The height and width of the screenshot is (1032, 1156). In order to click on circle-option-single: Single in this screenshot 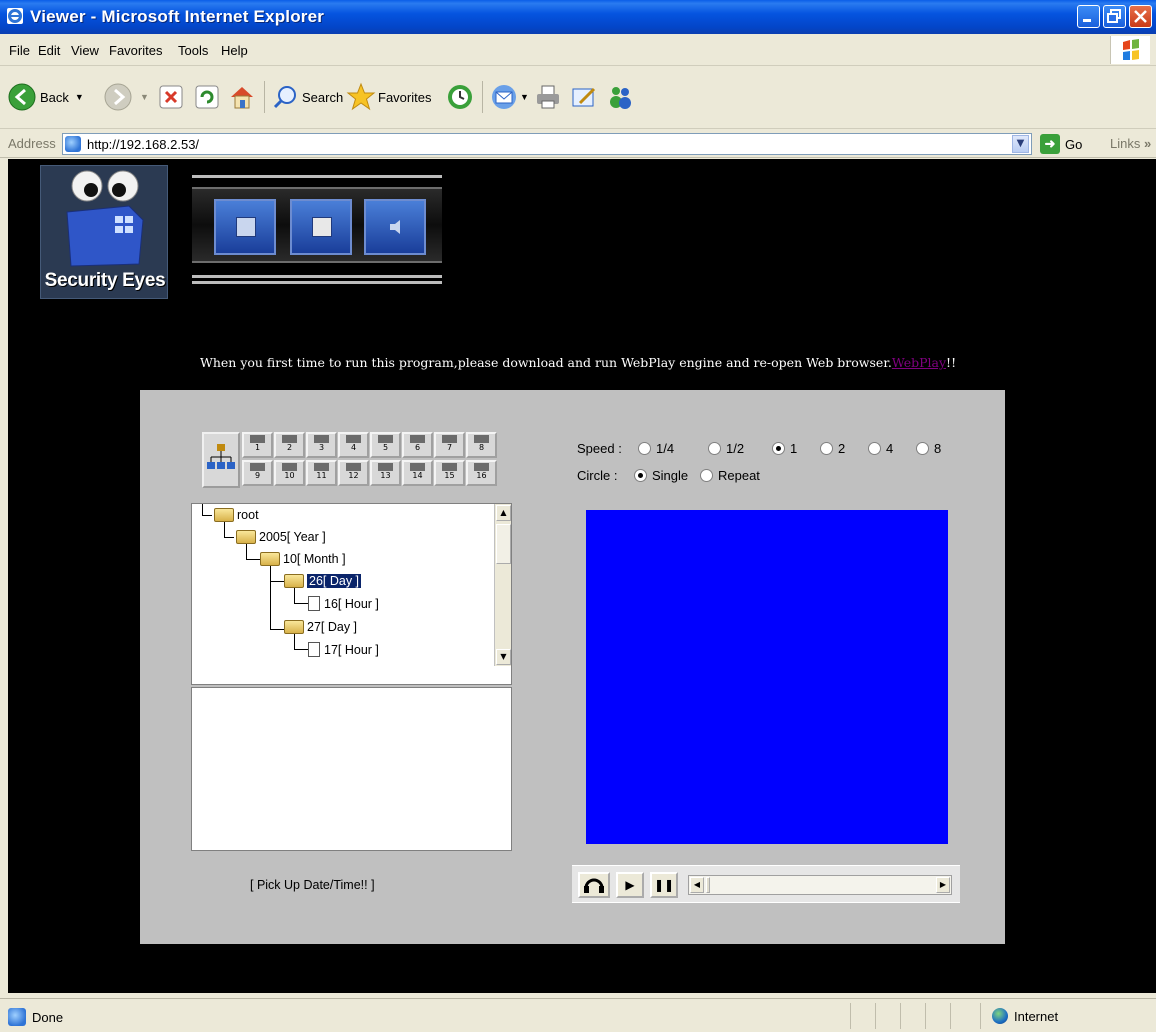, I will do `click(661, 475)`.